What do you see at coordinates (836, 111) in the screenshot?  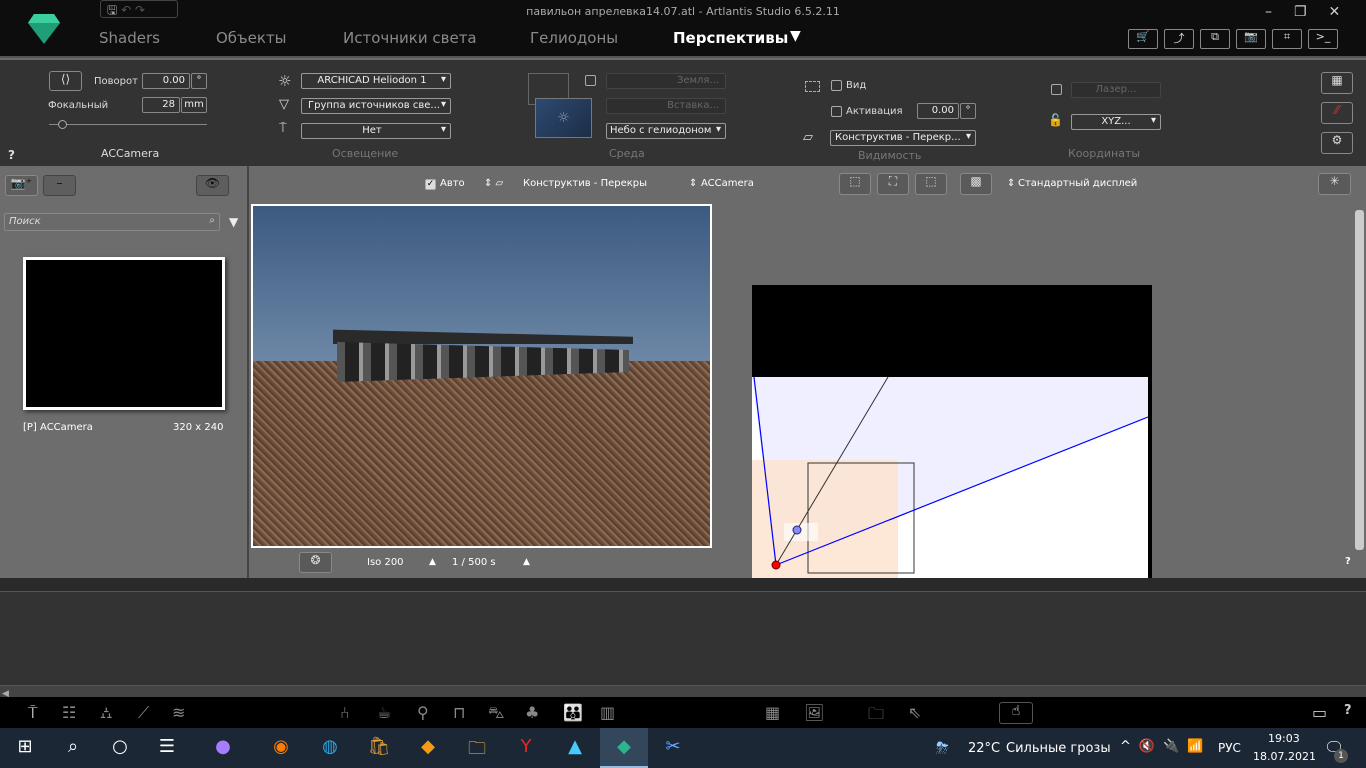 I see `activation-checkbox` at bounding box center [836, 111].